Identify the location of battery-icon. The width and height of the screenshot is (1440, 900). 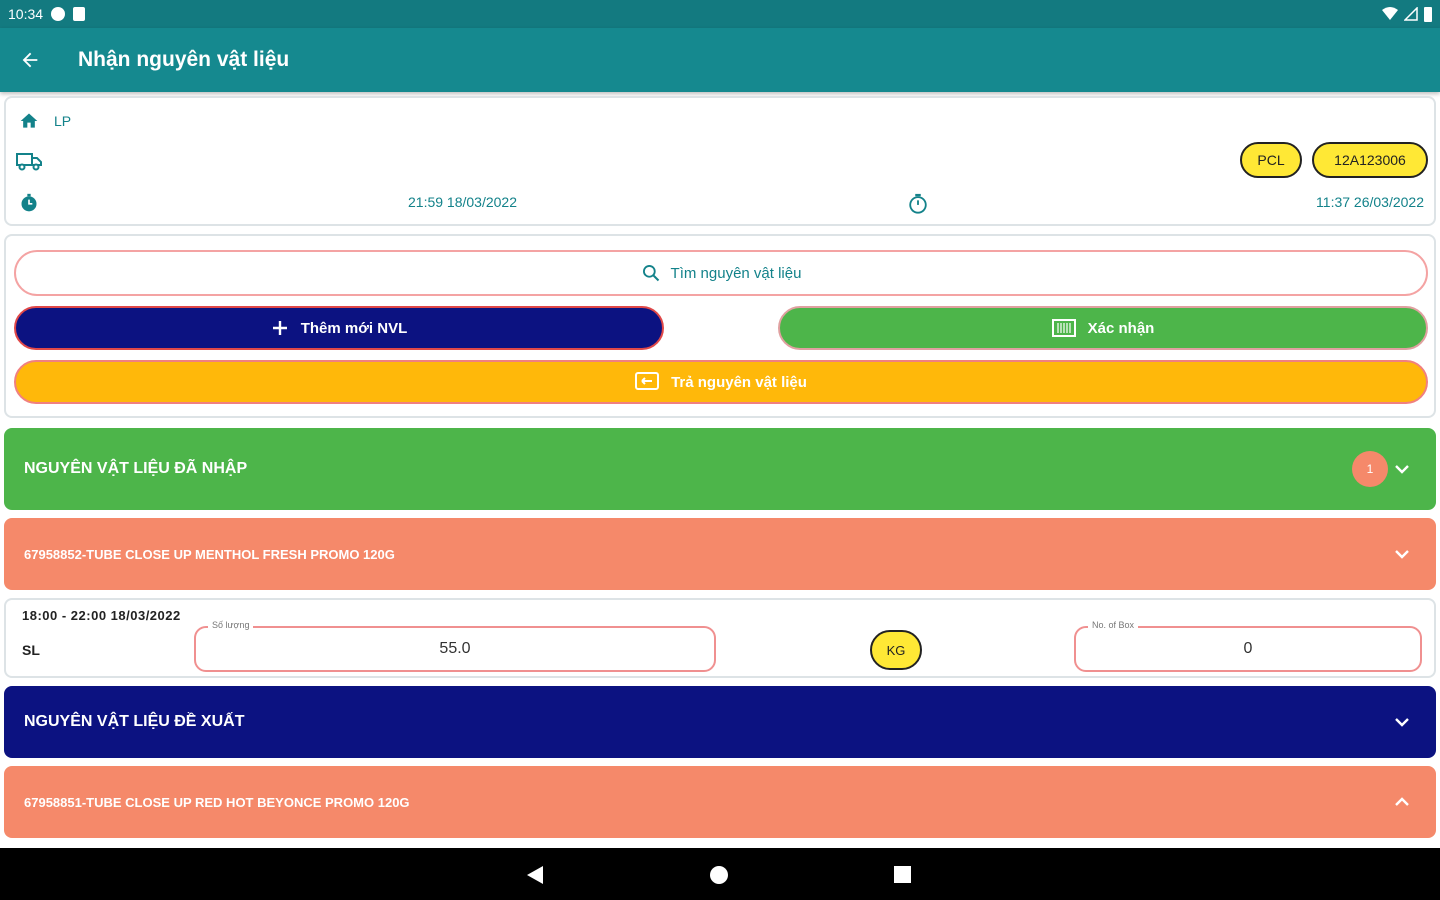
(1428, 14).